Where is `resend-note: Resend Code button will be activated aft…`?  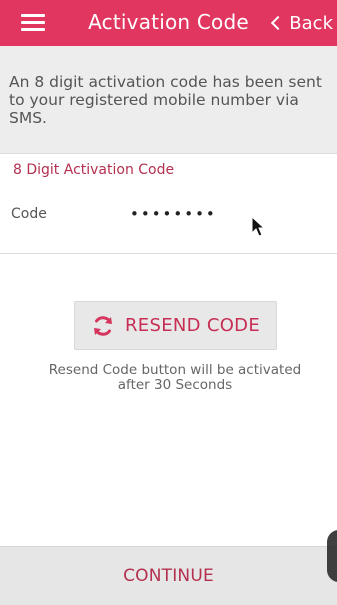 resend-note: Resend Code button will be activated aft… is located at coordinates (175, 377).